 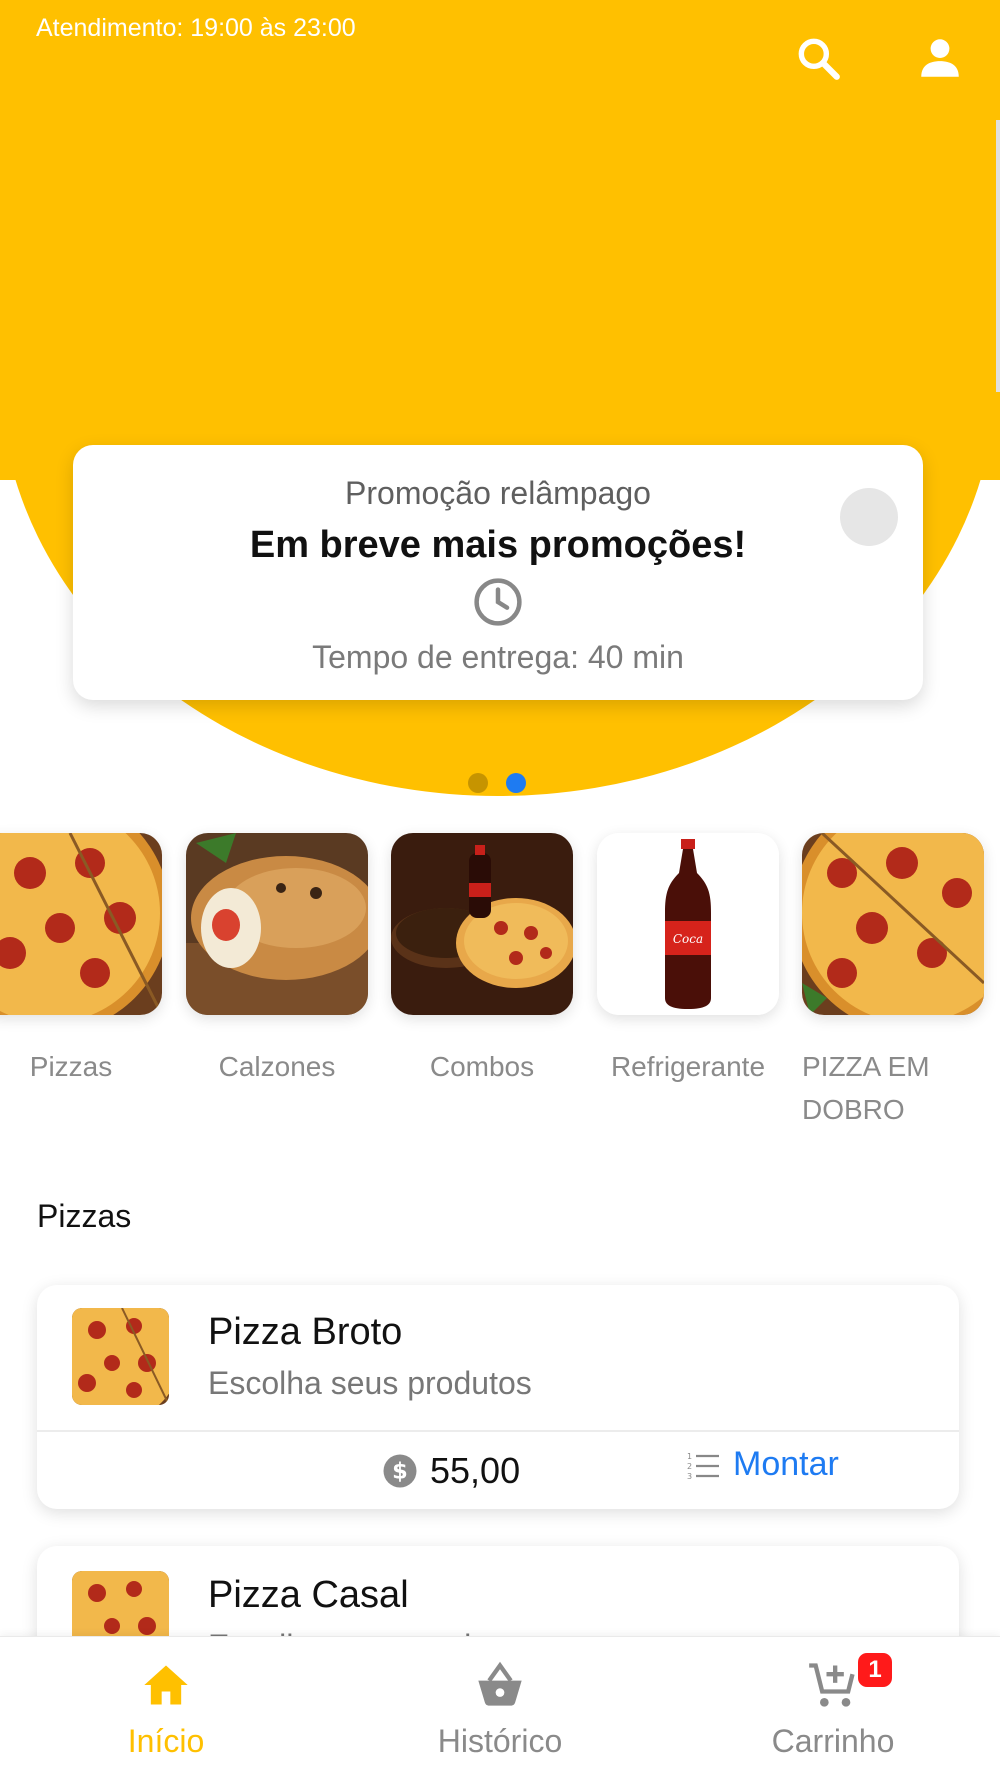 I want to click on montar-button: 1 2 3 Montar, so click(x=763, y=1464).